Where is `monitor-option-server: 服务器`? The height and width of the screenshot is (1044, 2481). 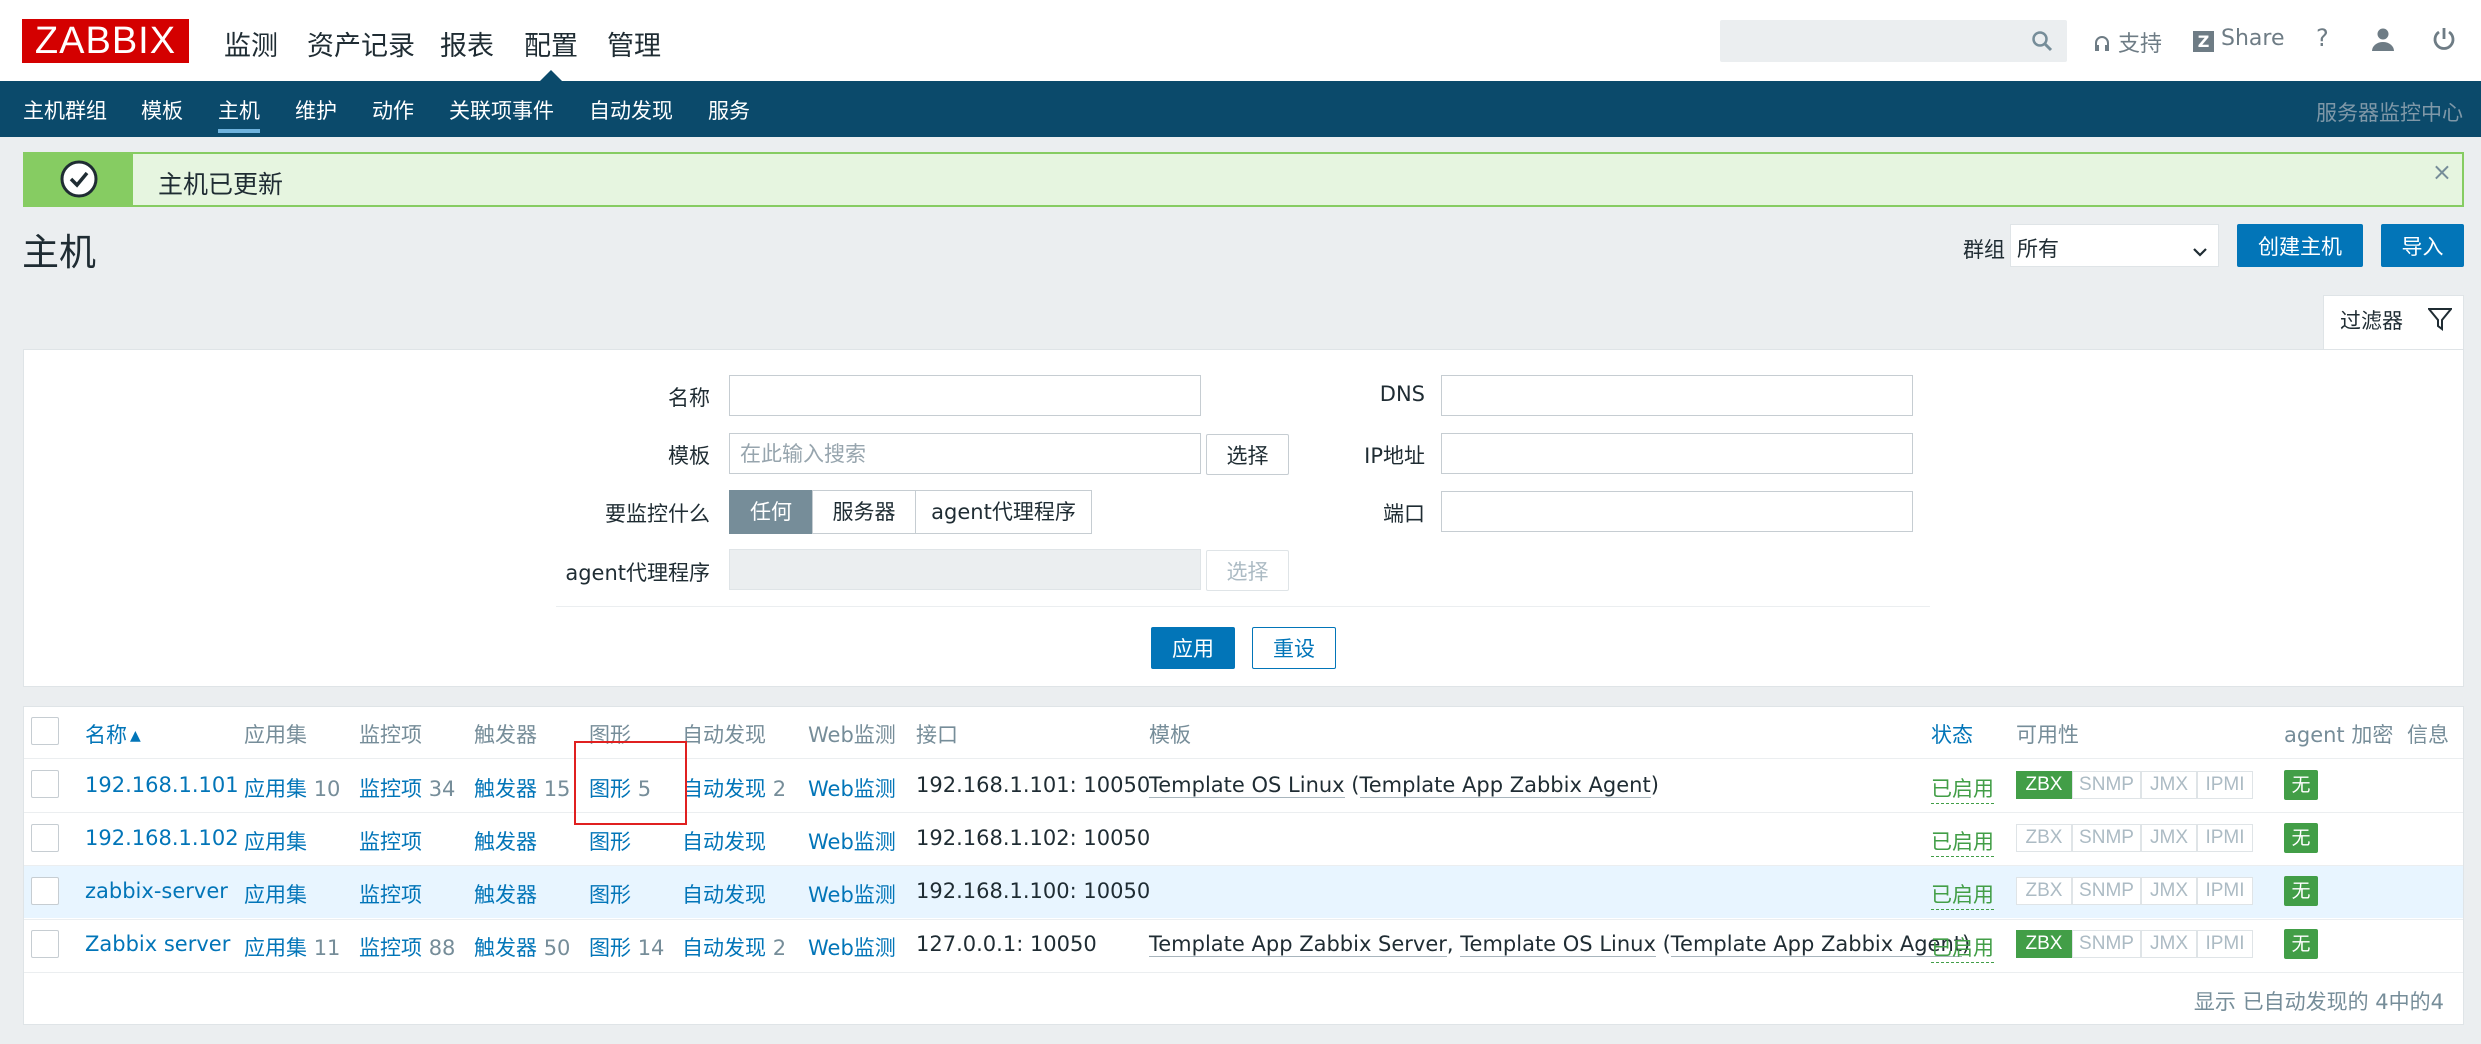
monitor-option-server: 服务器 is located at coordinates (864, 512).